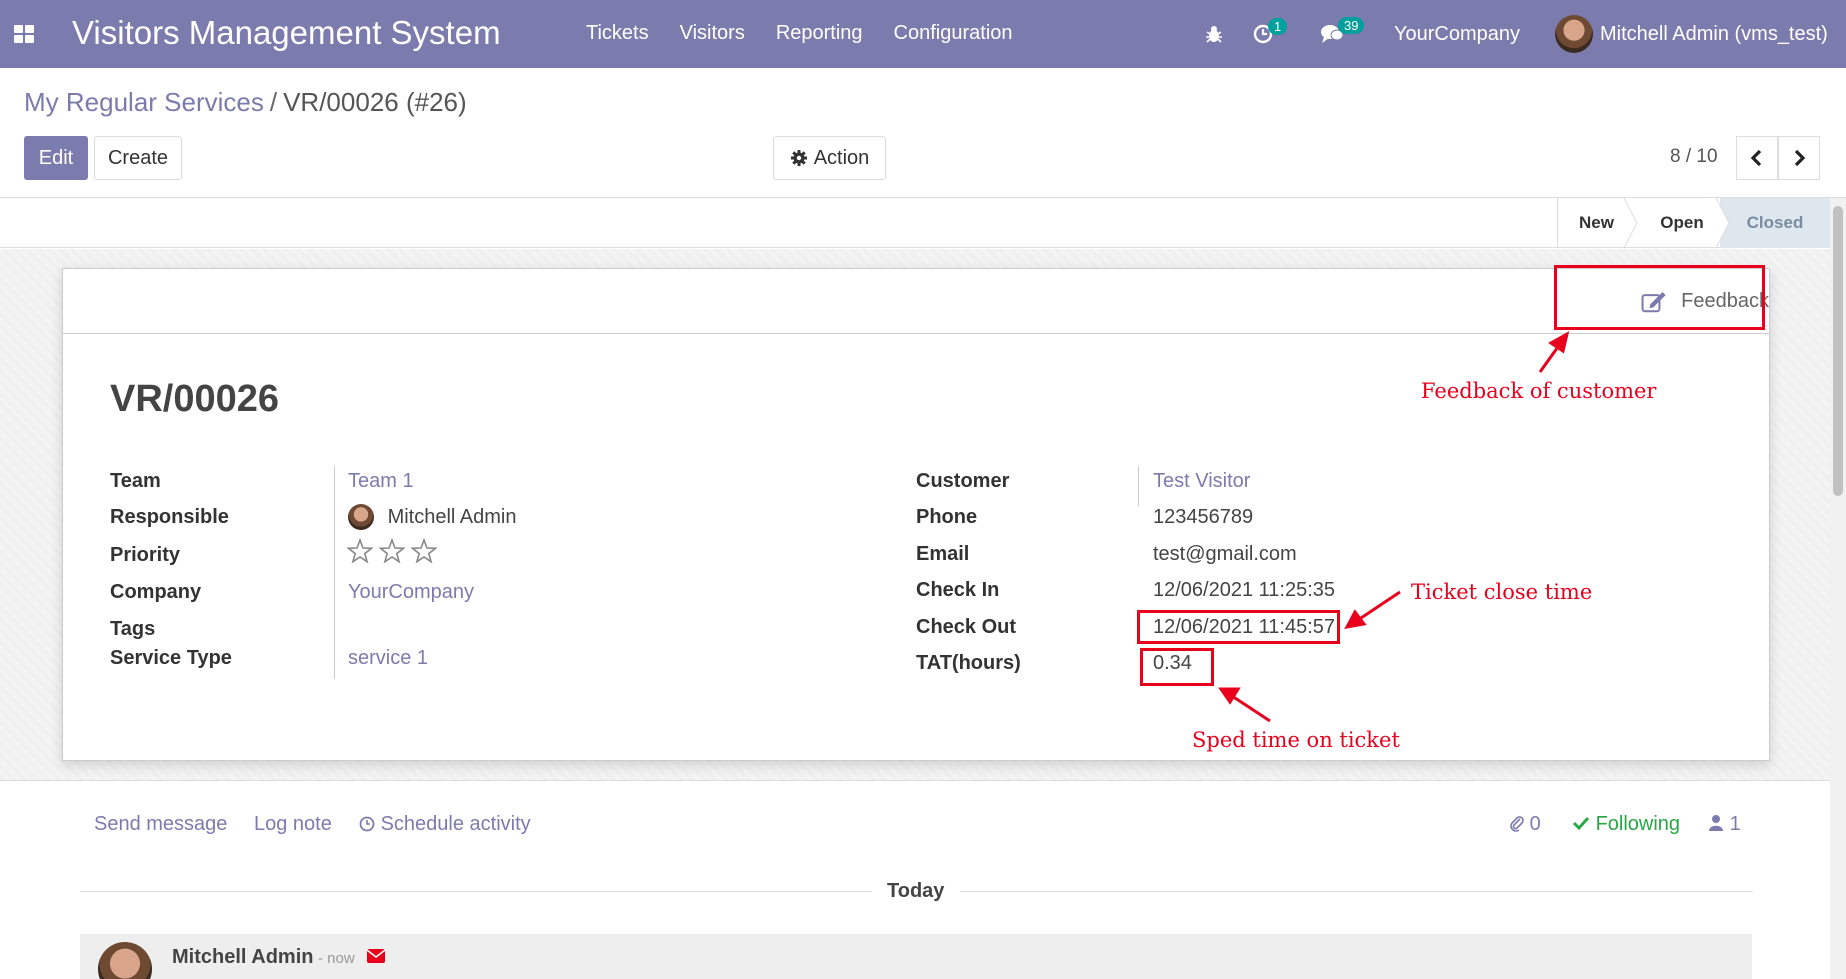 The width and height of the screenshot is (1846, 979). What do you see at coordinates (156, 592) in the screenshot?
I see `company-label: Company` at bounding box center [156, 592].